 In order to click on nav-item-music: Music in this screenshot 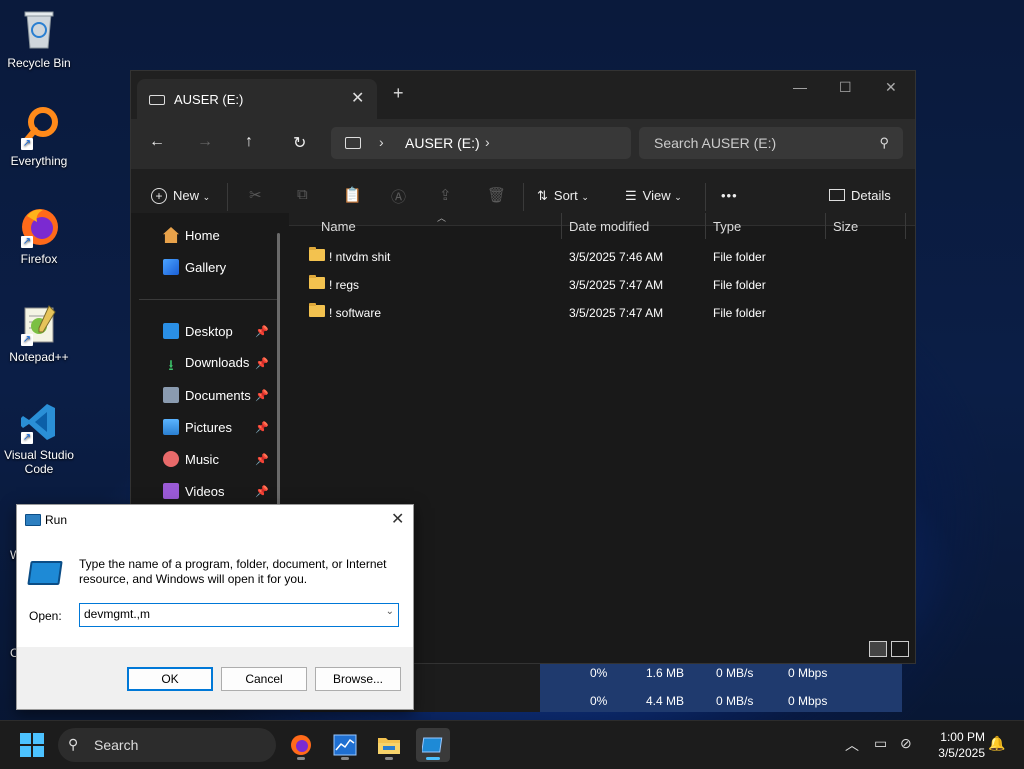, I will do `click(191, 459)`.